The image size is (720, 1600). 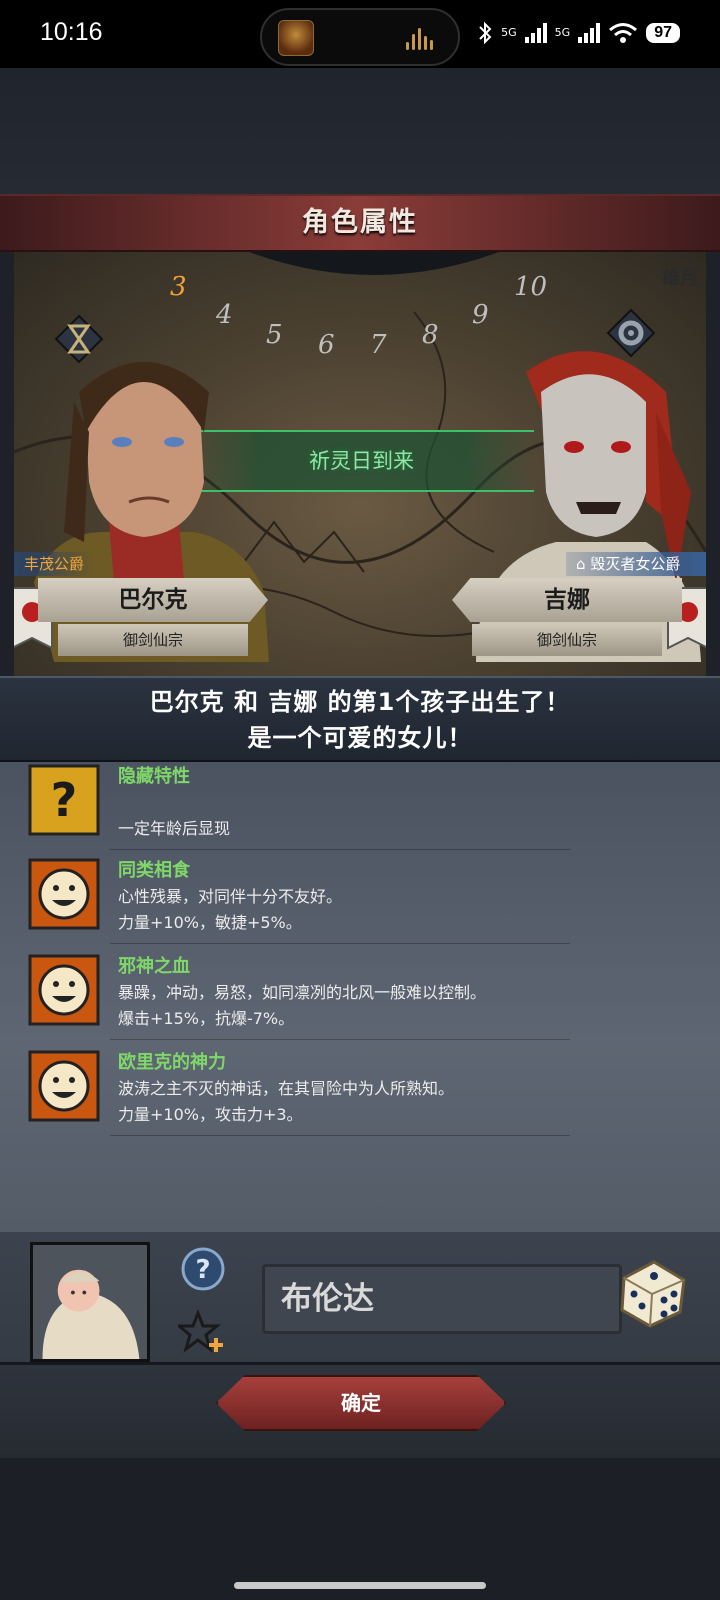 I want to click on page-title: 角色属性, so click(x=360, y=222).